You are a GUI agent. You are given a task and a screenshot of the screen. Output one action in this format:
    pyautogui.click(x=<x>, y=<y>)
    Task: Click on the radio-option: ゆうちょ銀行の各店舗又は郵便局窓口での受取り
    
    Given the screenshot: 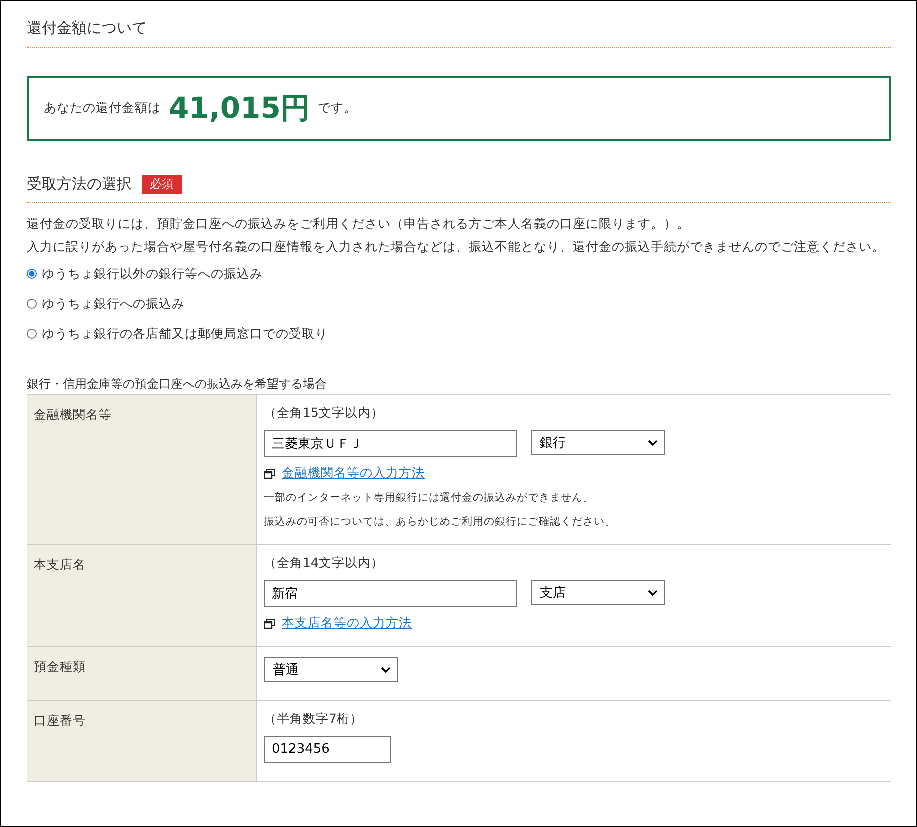 What is the action you would take?
    pyautogui.click(x=177, y=334)
    